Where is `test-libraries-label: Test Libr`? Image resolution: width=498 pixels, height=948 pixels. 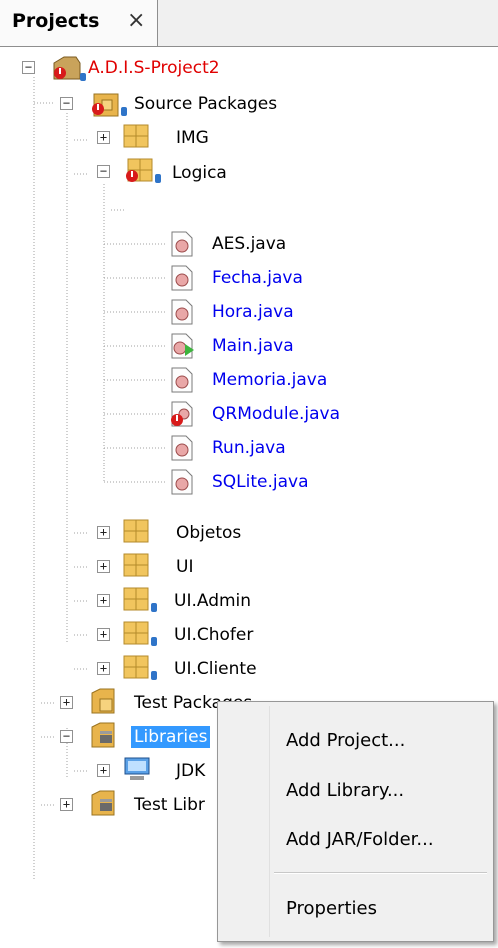
test-libraries-label: Test Libr is located at coordinates (169, 805).